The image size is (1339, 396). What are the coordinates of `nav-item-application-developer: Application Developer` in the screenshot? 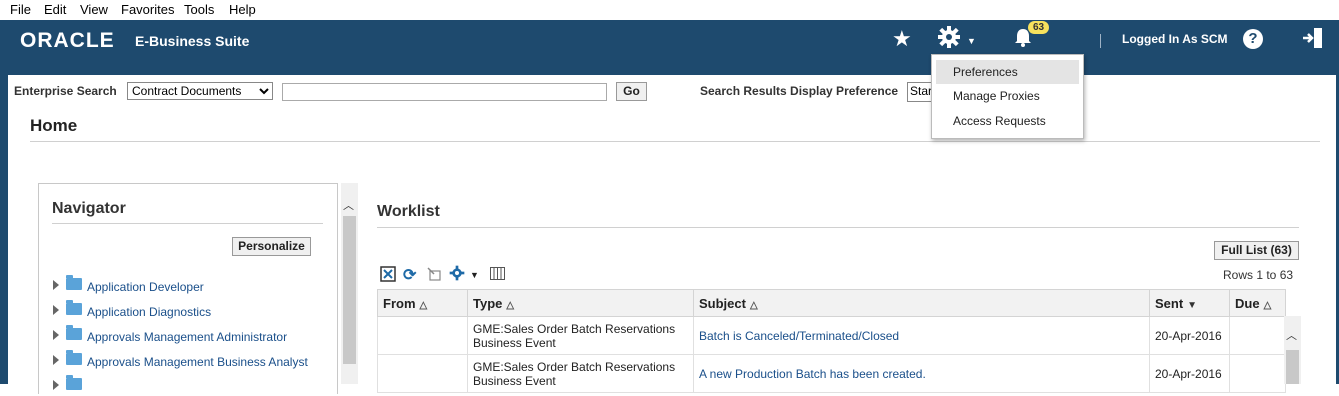 It's located at (191, 285).